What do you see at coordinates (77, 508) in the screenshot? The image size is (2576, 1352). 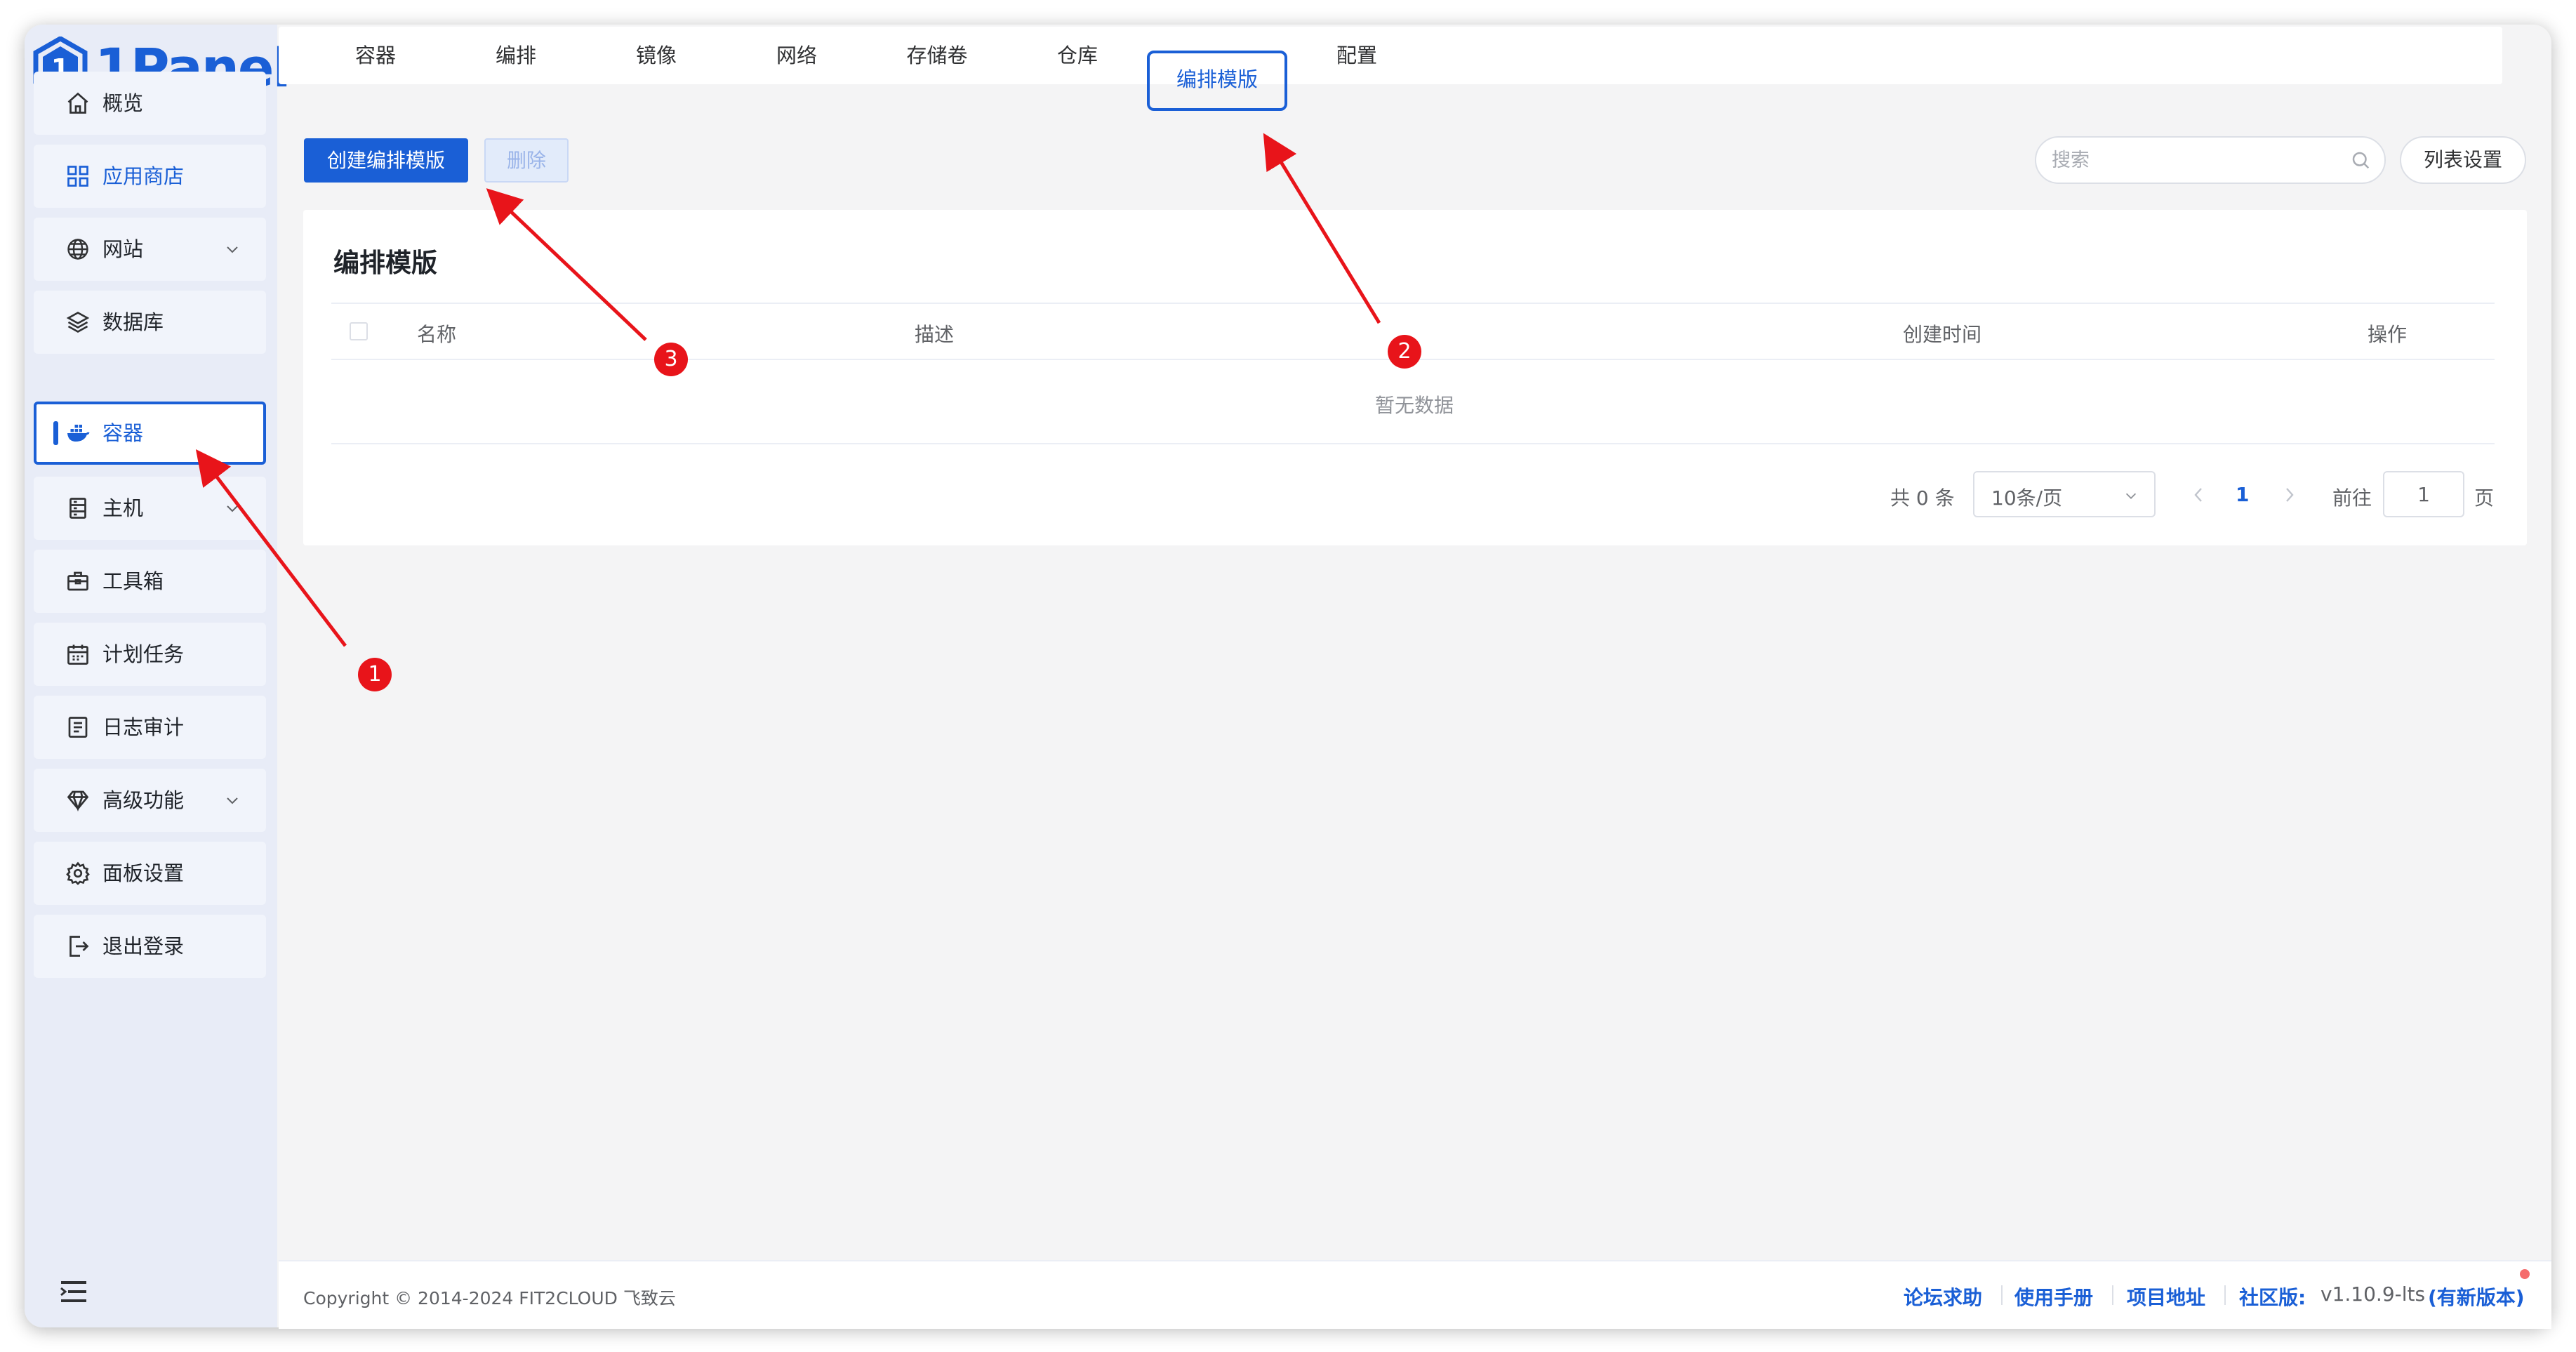 I see `server-icon` at bounding box center [77, 508].